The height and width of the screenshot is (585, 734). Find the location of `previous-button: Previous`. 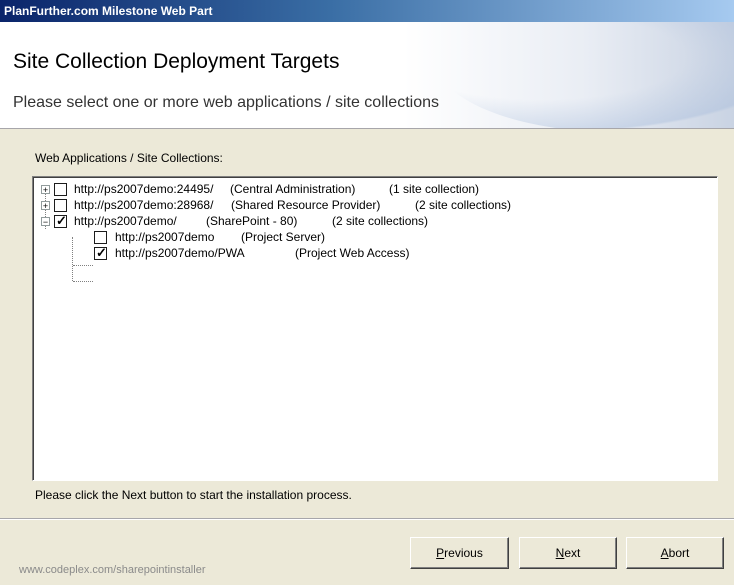

previous-button: Previous is located at coordinates (459, 553).